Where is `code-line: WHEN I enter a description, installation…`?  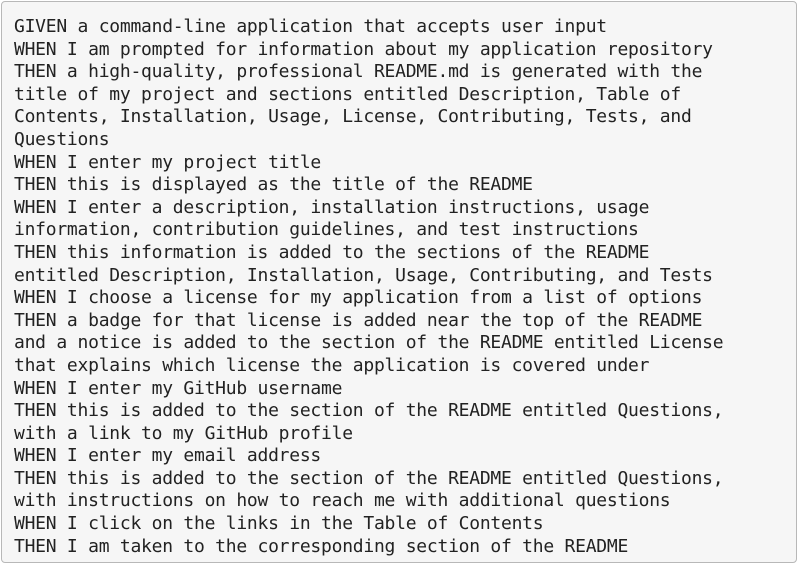 code-line: WHEN I enter a description, installation… is located at coordinates (332, 207).